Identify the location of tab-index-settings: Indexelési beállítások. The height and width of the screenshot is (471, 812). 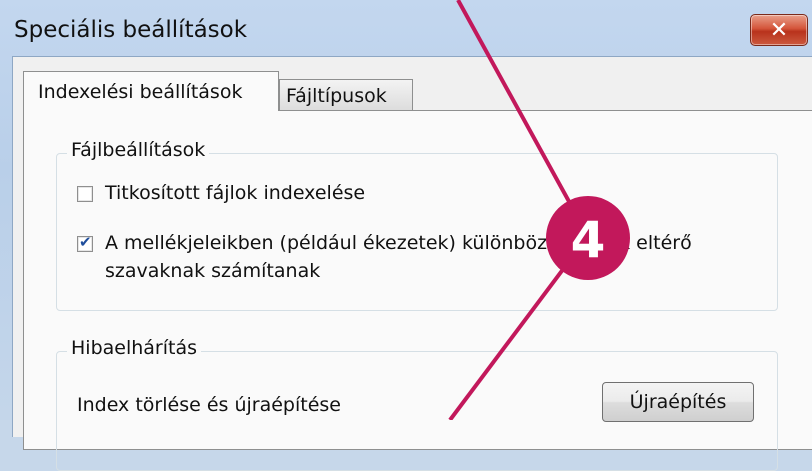
(151, 91).